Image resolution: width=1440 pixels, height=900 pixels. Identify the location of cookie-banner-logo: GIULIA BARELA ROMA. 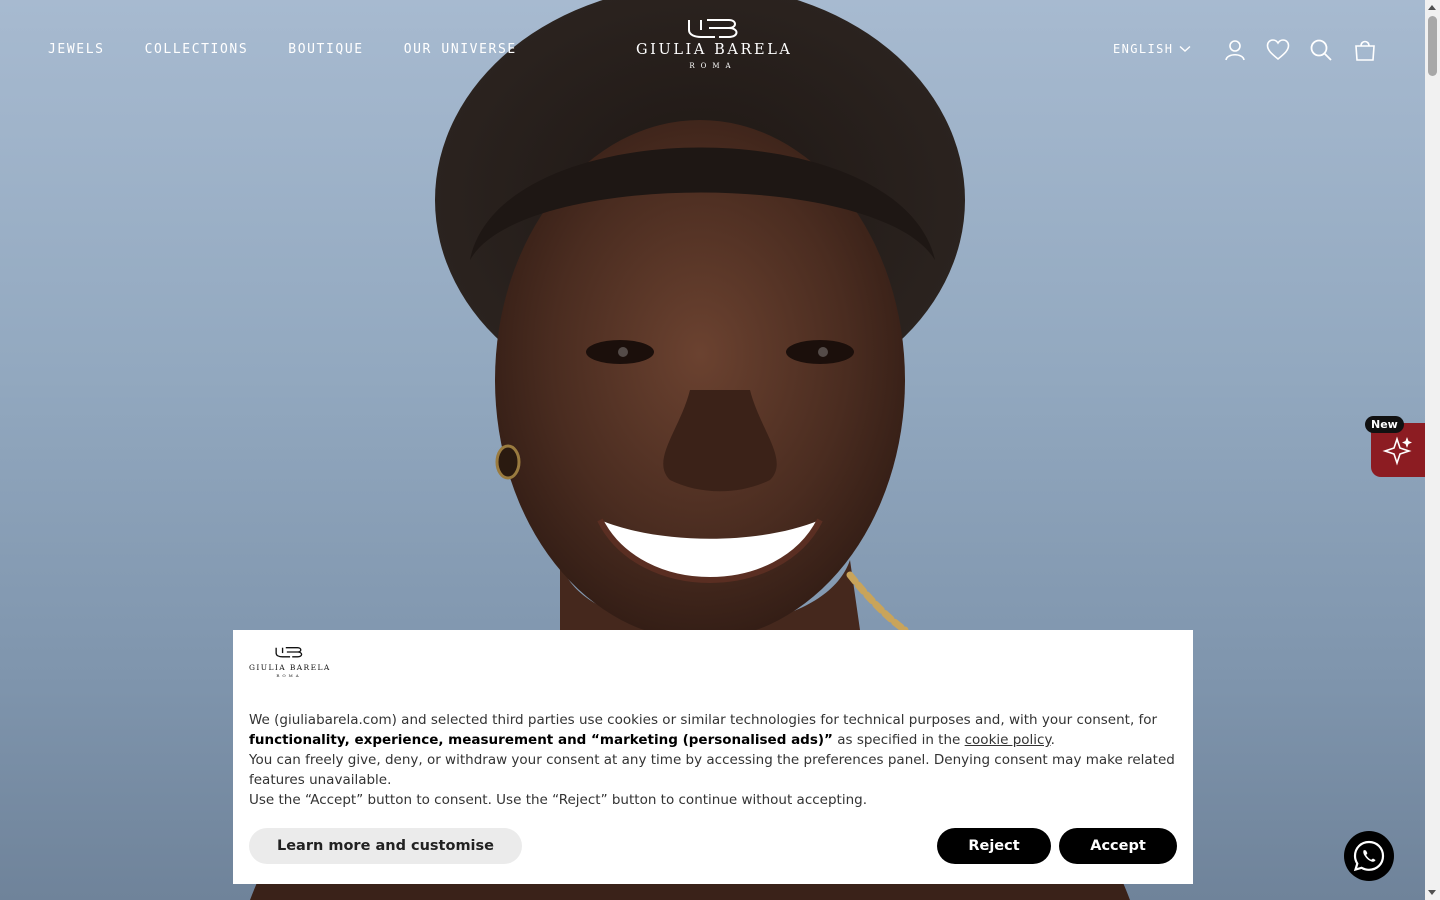
(289, 662).